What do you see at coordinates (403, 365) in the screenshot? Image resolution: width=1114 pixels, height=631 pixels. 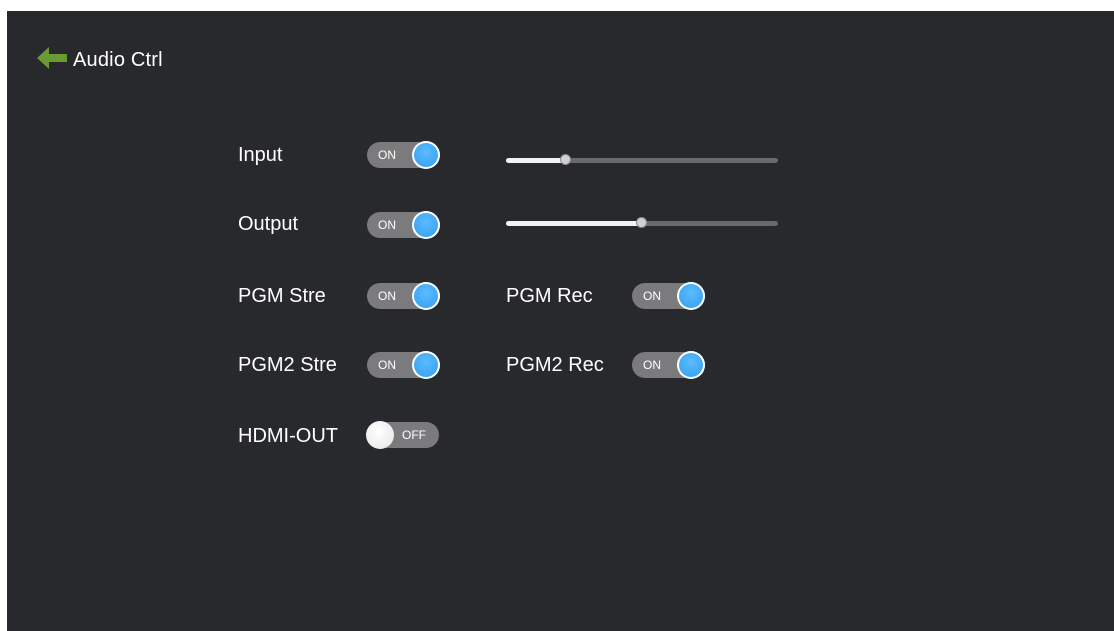 I see `pgm2-stre-toggle: ON` at bounding box center [403, 365].